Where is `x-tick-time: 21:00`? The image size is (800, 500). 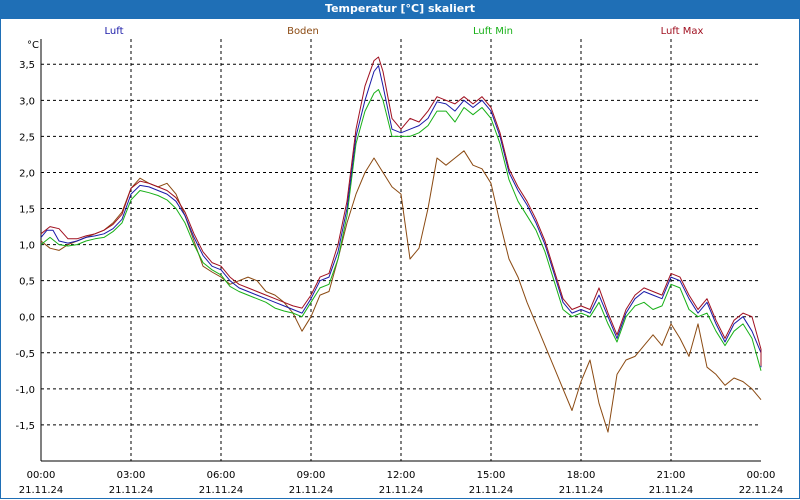
x-tick-time: 21:00 is located at coordinates (671, 475).